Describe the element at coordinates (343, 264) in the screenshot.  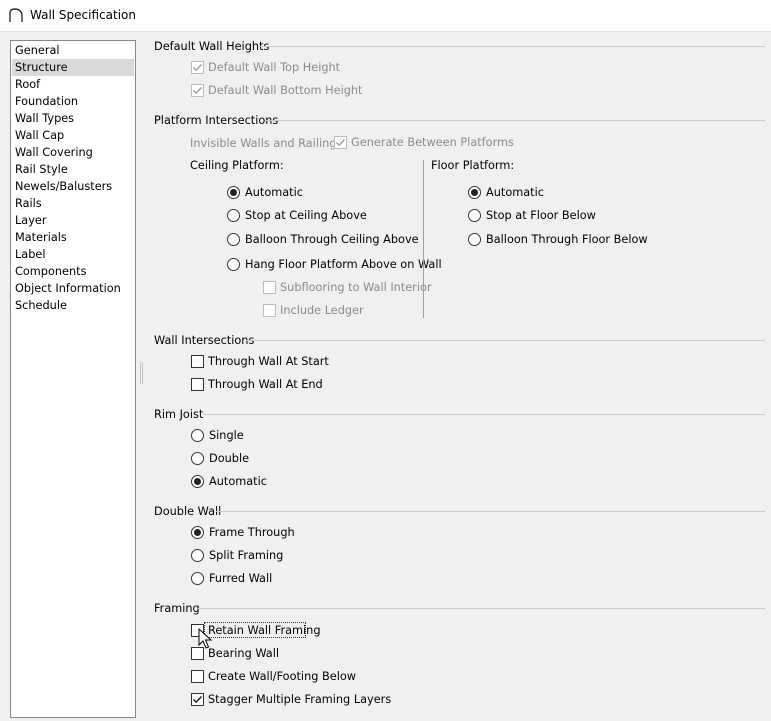
I see `hang-floor-platform-label: Hang Floor Platform Above on Wall` at that location.